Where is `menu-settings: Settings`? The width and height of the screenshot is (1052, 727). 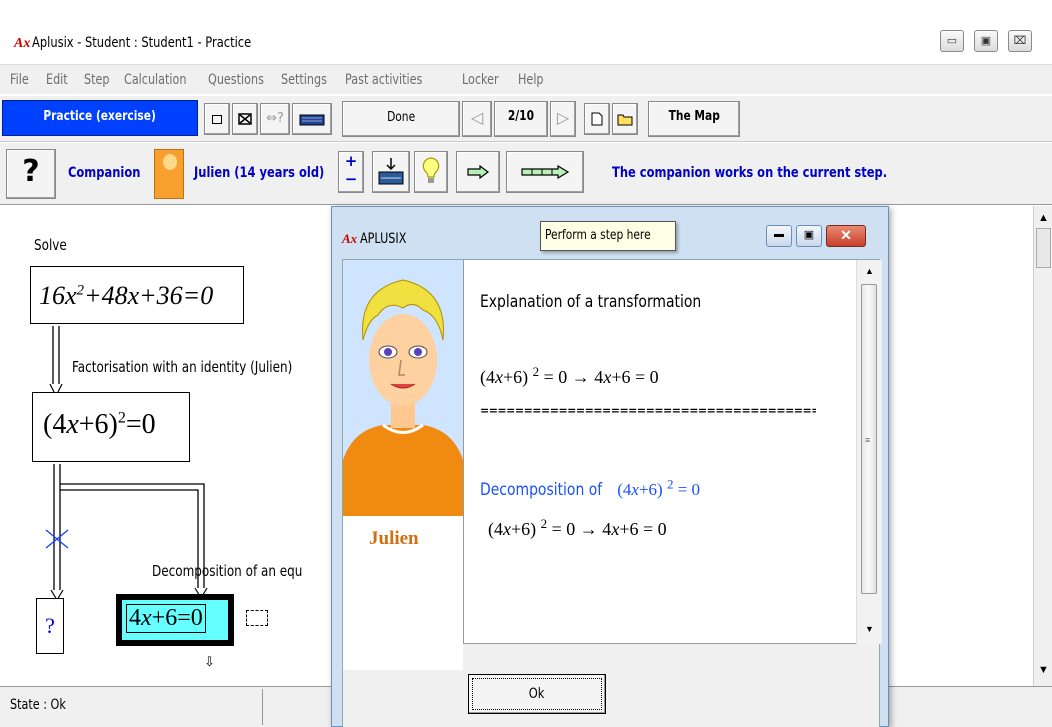 menu-settings: Settings is located at coordinates (304, 80).